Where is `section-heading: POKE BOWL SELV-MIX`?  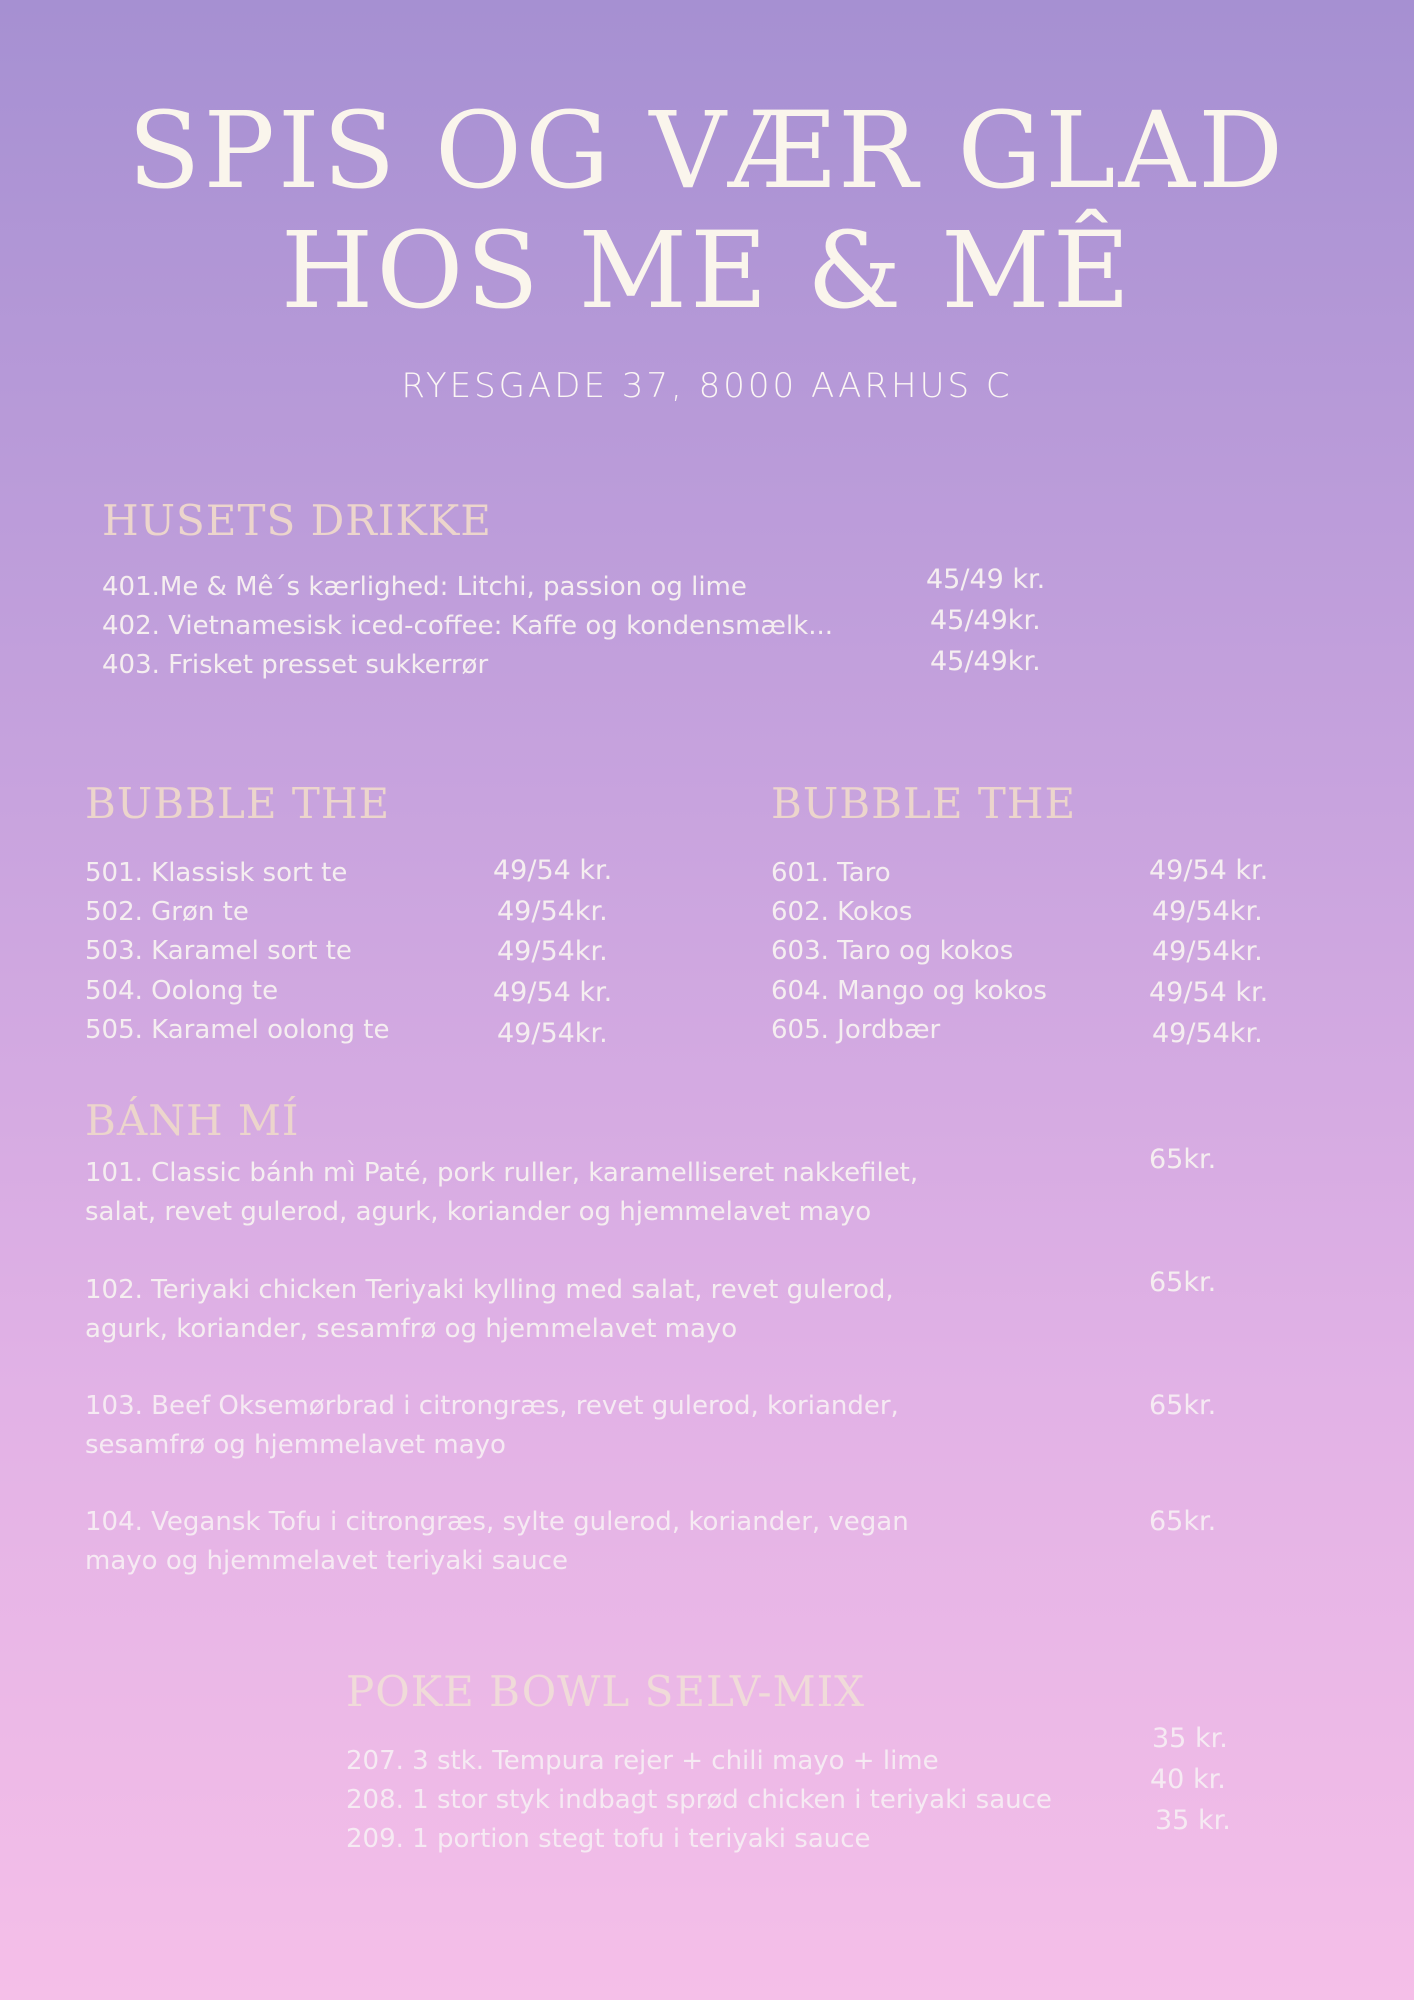 section-heading: POKE BOWL SELV-MIX is located at coordinates (606, 1691).